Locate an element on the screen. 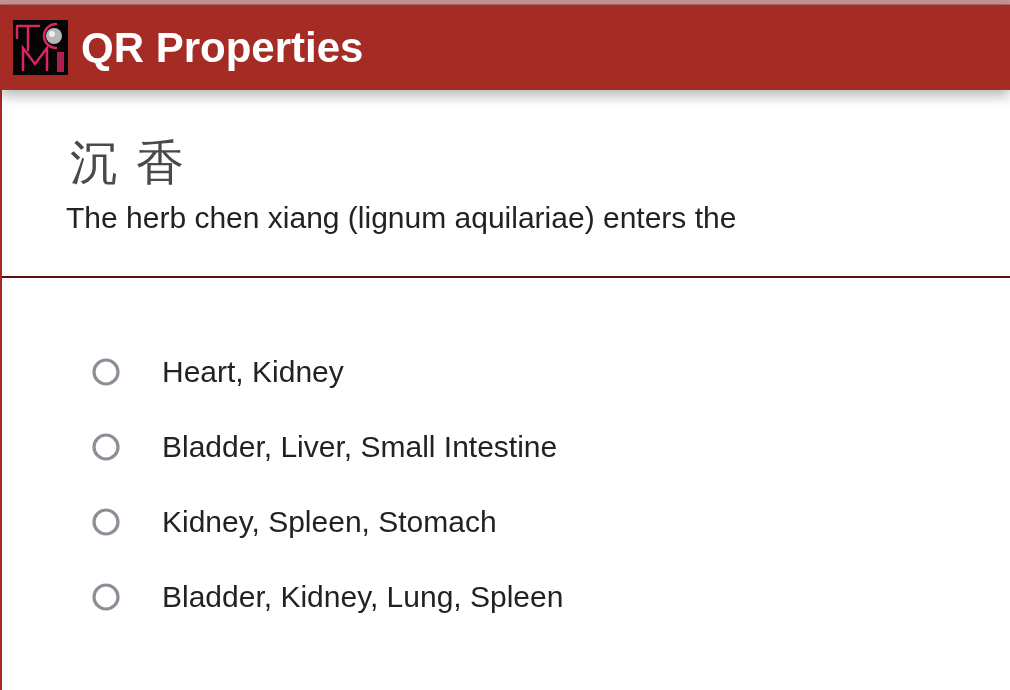 Image resolution: width=1010 pixels, height=690 pixels. question-text: The herb chen xiang (lignum aquilariae) enters the is located at coordinates (401, 218).